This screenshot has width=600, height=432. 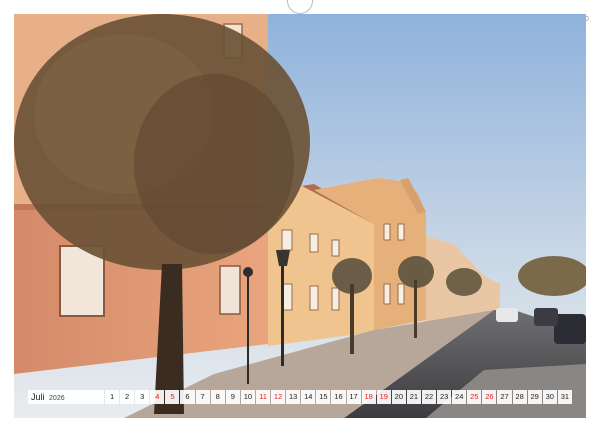 What do you see at coordinates (293, 397) in the screenshot?
I see `calendar-day: 13` at bounding box center [293, 397].